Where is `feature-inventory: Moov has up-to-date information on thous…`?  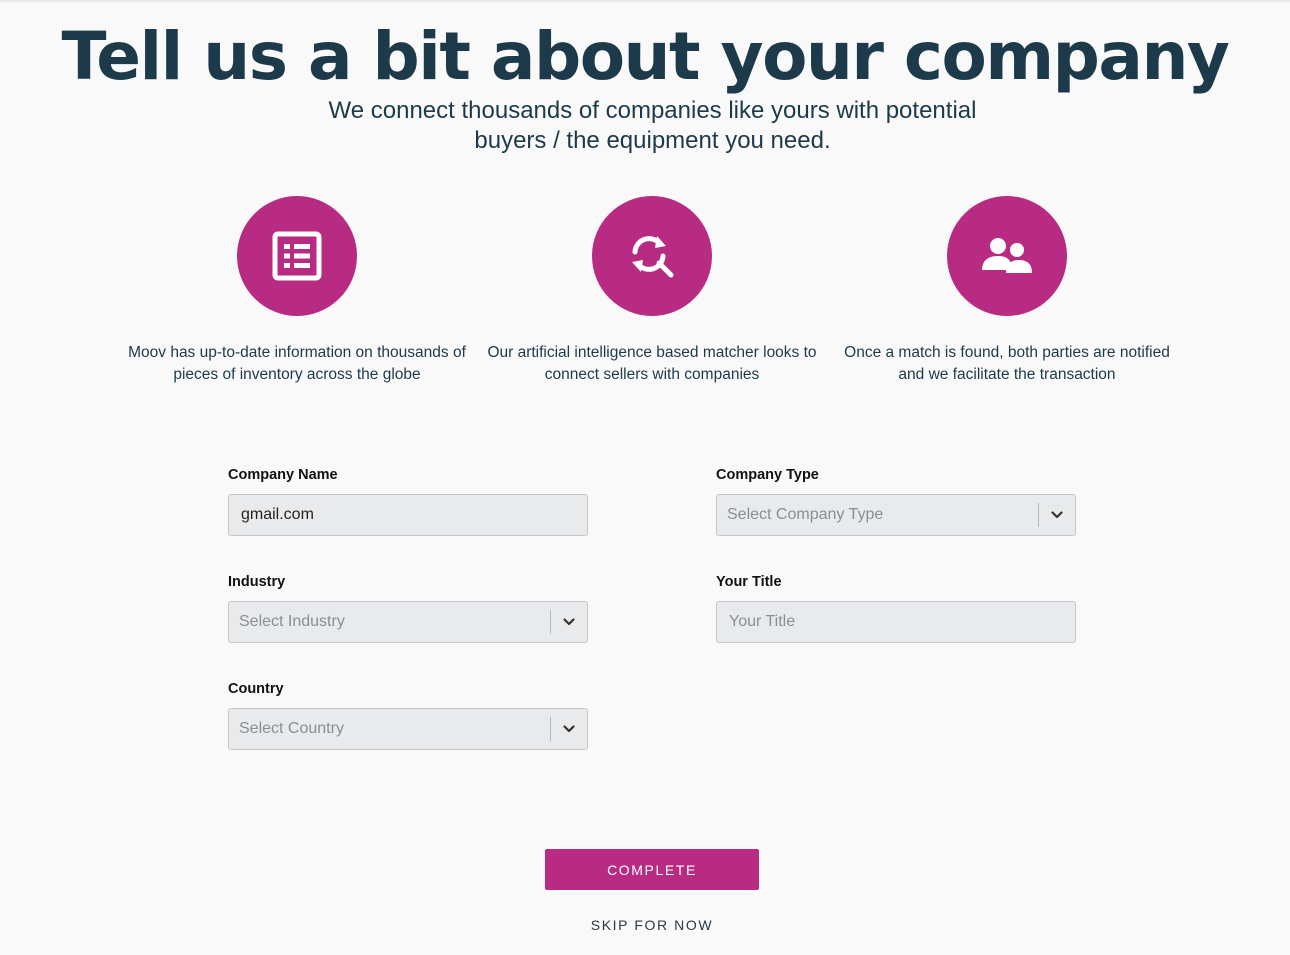
feature-inventory: Moov has up-to-date information on thous… is located at coordinates (297, 291).